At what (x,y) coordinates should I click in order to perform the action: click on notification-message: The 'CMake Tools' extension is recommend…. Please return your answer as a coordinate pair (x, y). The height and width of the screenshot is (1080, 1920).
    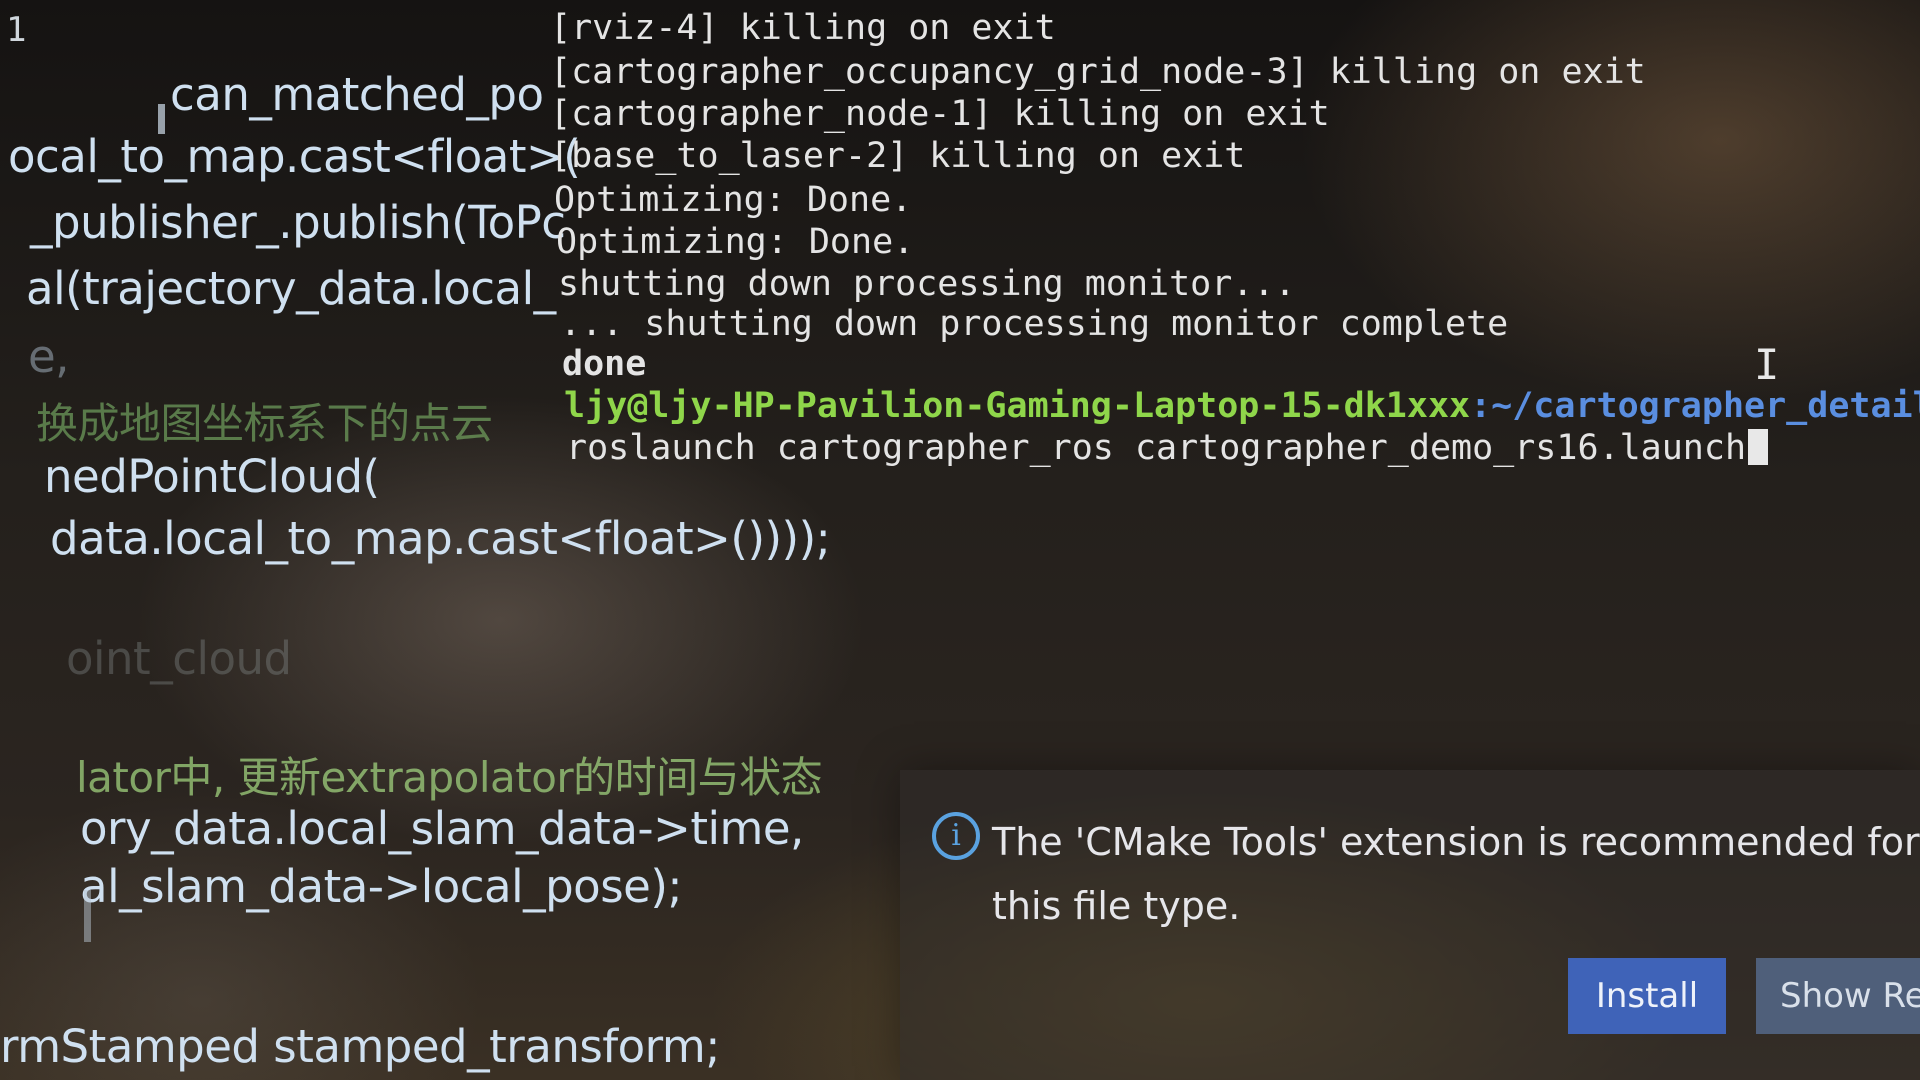
    Looking at the image, I should click on (1456, 874).